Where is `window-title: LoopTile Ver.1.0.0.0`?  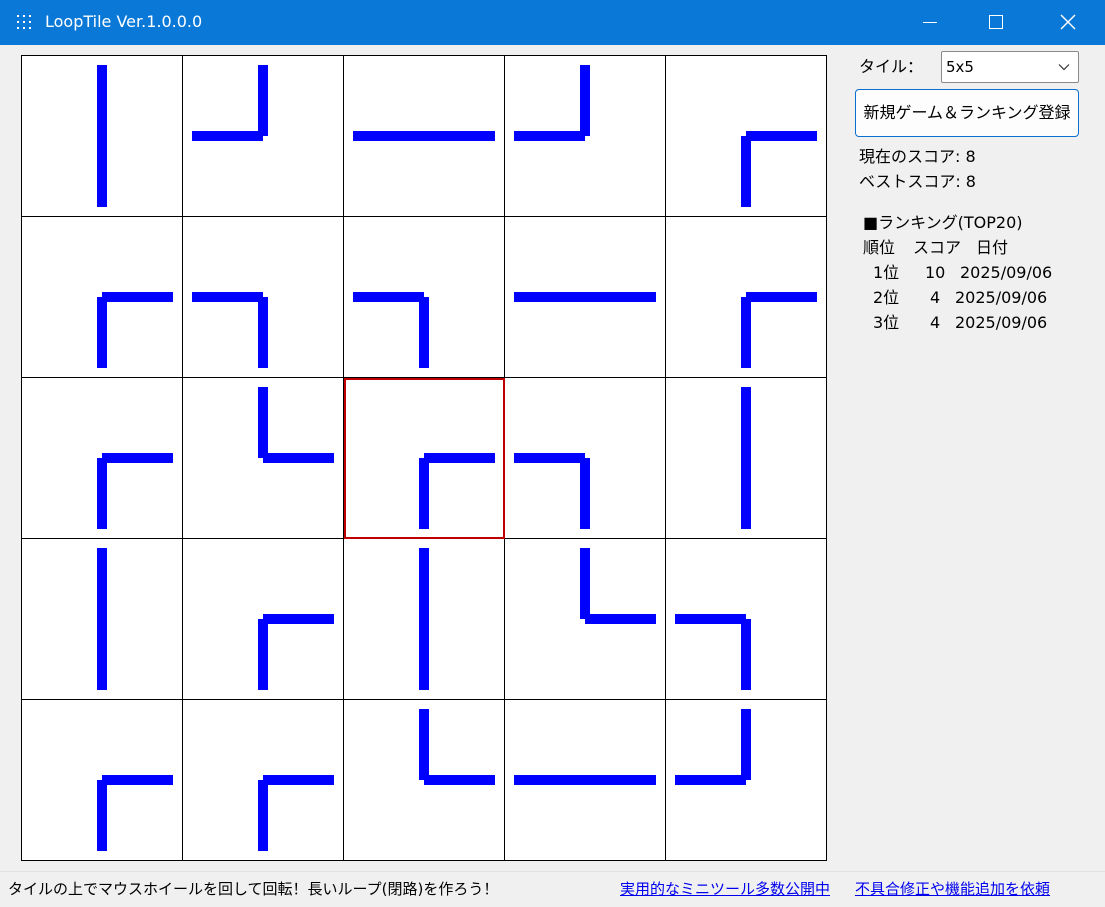 window-title: LoopTile Ver.1.0.0.0 is located at coordinates (124, 21).